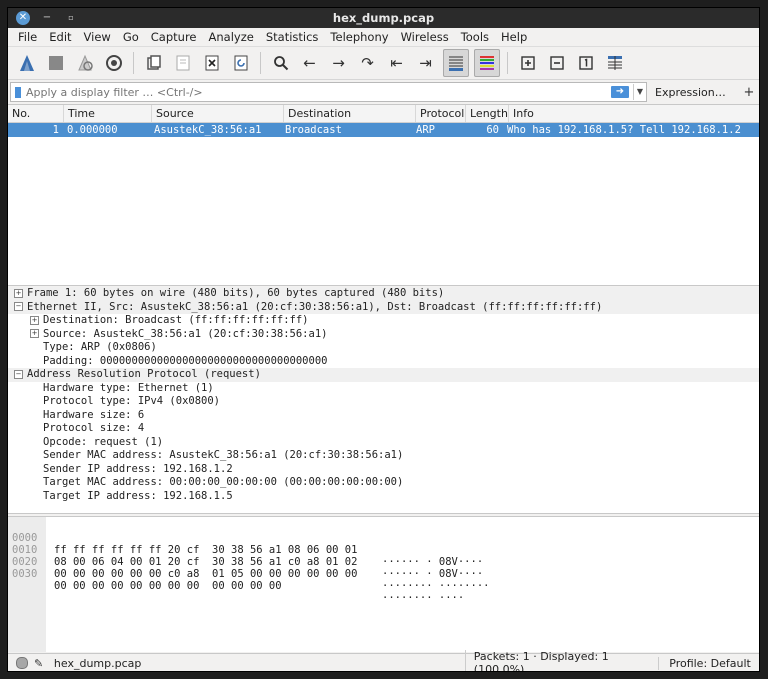 Image resolution: width=768 pixels, height=679 pixels. I want to click on column-source: Source, so click(218, 113).